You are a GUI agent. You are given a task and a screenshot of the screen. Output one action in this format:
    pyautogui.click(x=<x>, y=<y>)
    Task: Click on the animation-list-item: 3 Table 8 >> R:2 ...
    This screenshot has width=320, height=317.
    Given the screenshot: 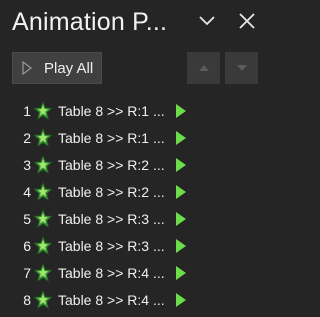 What is the action you would take?
    pyautogui.click(x=136, y=164)
    